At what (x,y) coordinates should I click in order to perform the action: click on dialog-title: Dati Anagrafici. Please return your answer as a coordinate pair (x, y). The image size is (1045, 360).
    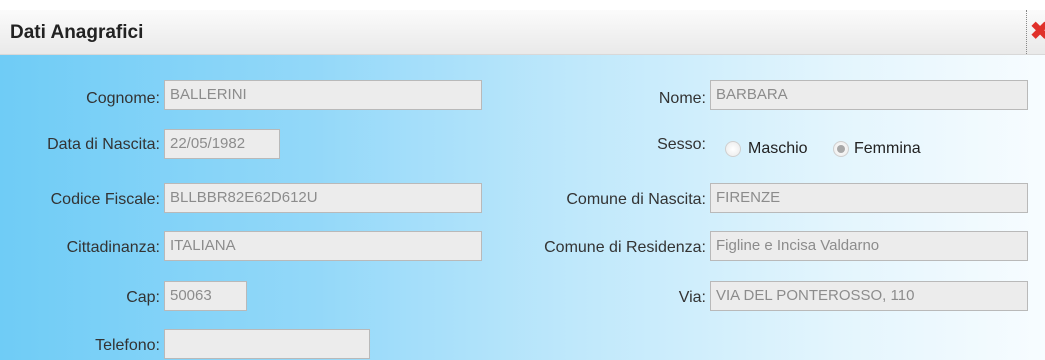
    Looking at the image, I should click on (77, 32).